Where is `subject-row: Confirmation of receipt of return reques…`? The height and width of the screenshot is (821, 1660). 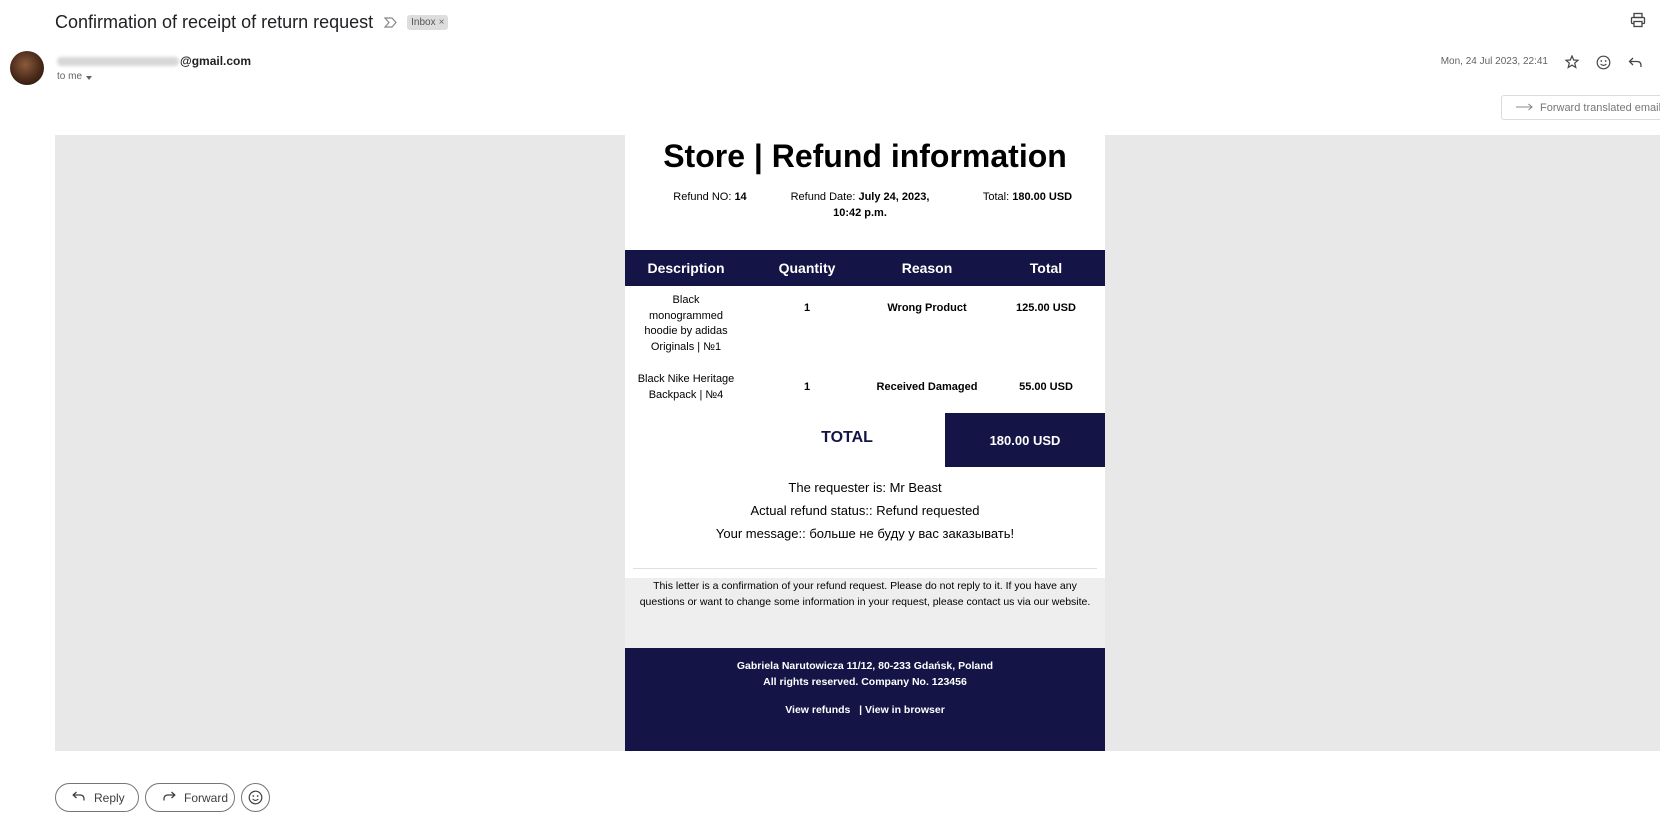 subject-row: Confirmation of receipt of return reques… is located at coordinates (252, 22).